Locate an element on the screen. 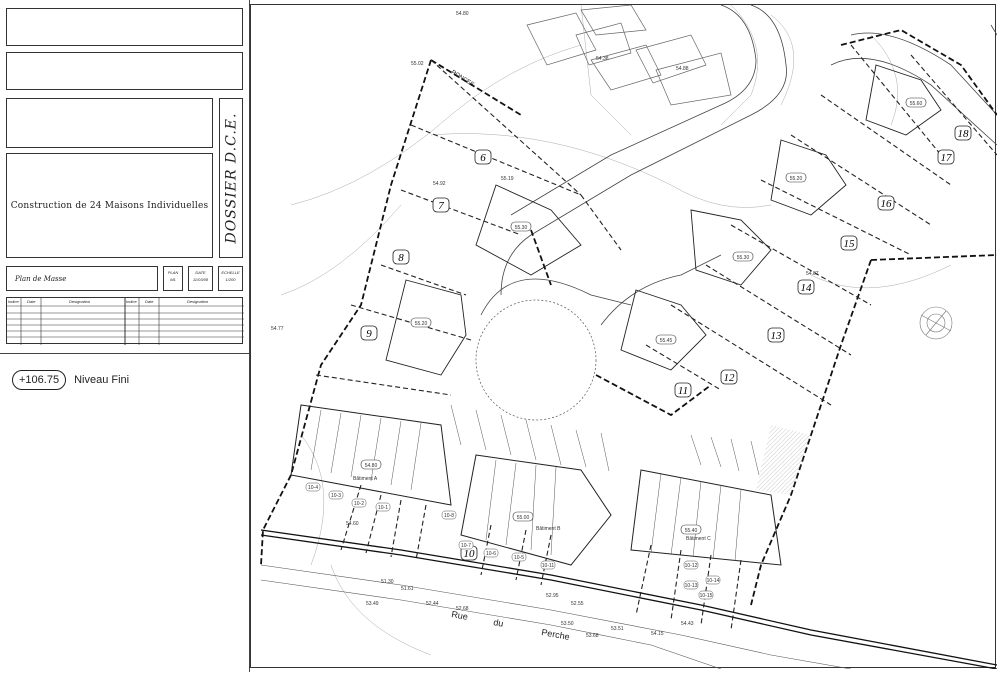 This screenshot has height=674, width=1000. parking-tag: 10-7 is located at coordinates (466, 545).